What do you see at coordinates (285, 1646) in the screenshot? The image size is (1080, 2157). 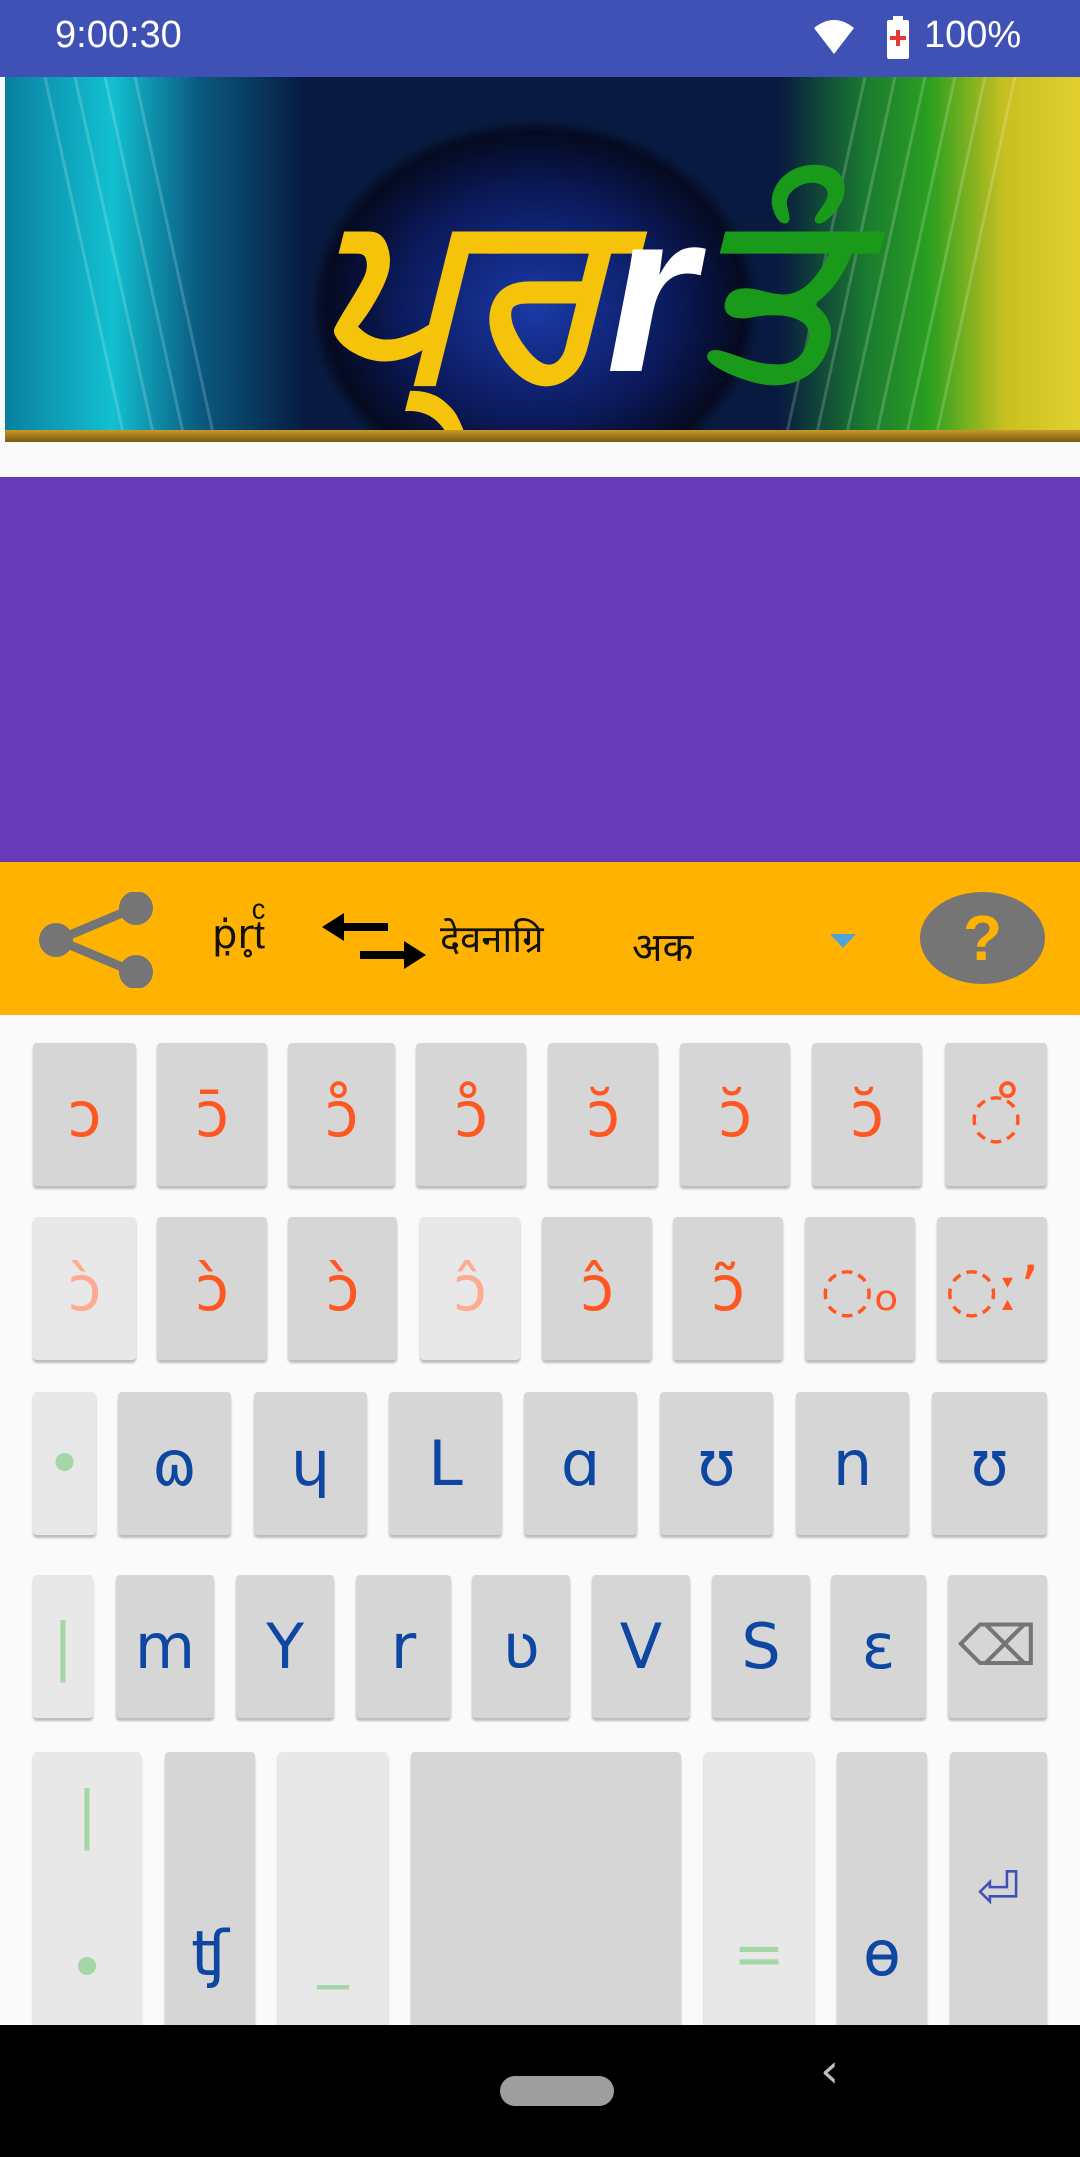 I see `key: Y` at bounding box center [285, 1646].